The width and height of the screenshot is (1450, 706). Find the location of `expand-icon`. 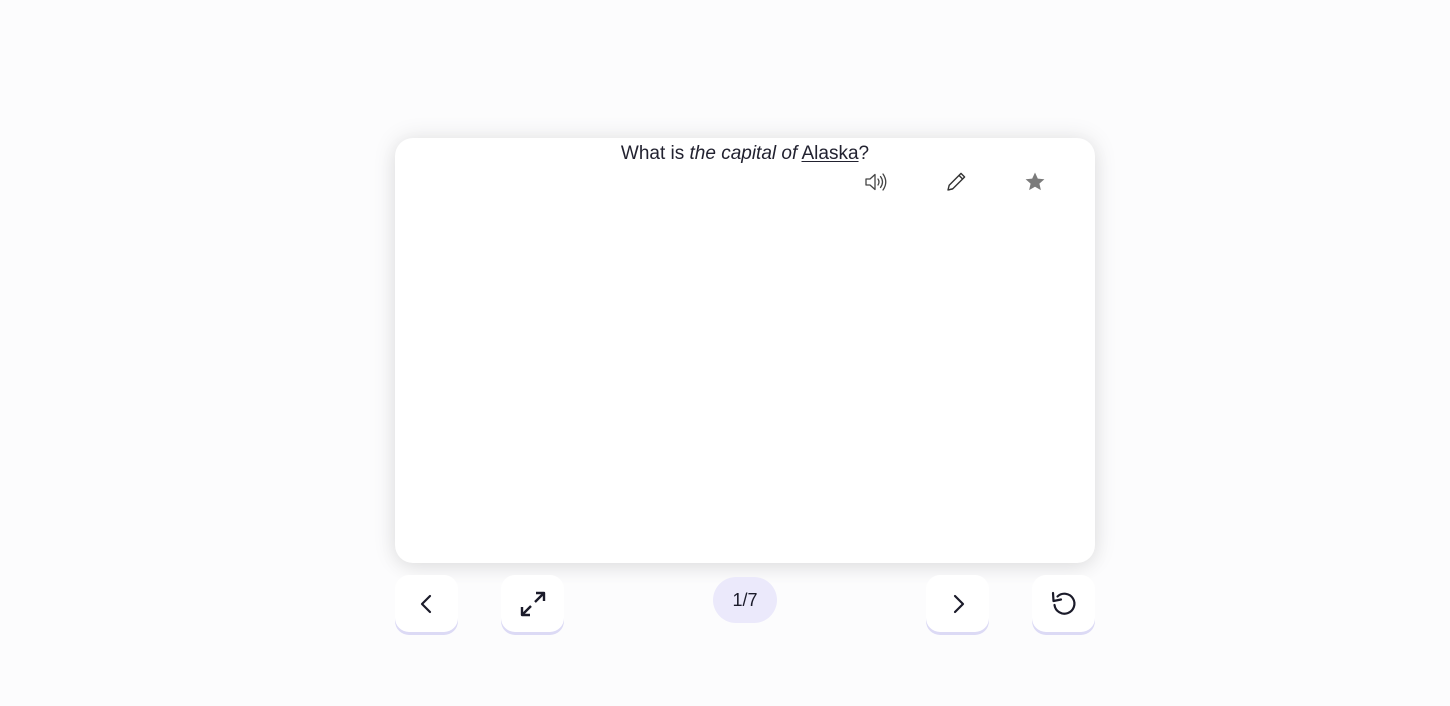

expand-icon is located at coordinates (533, 604).